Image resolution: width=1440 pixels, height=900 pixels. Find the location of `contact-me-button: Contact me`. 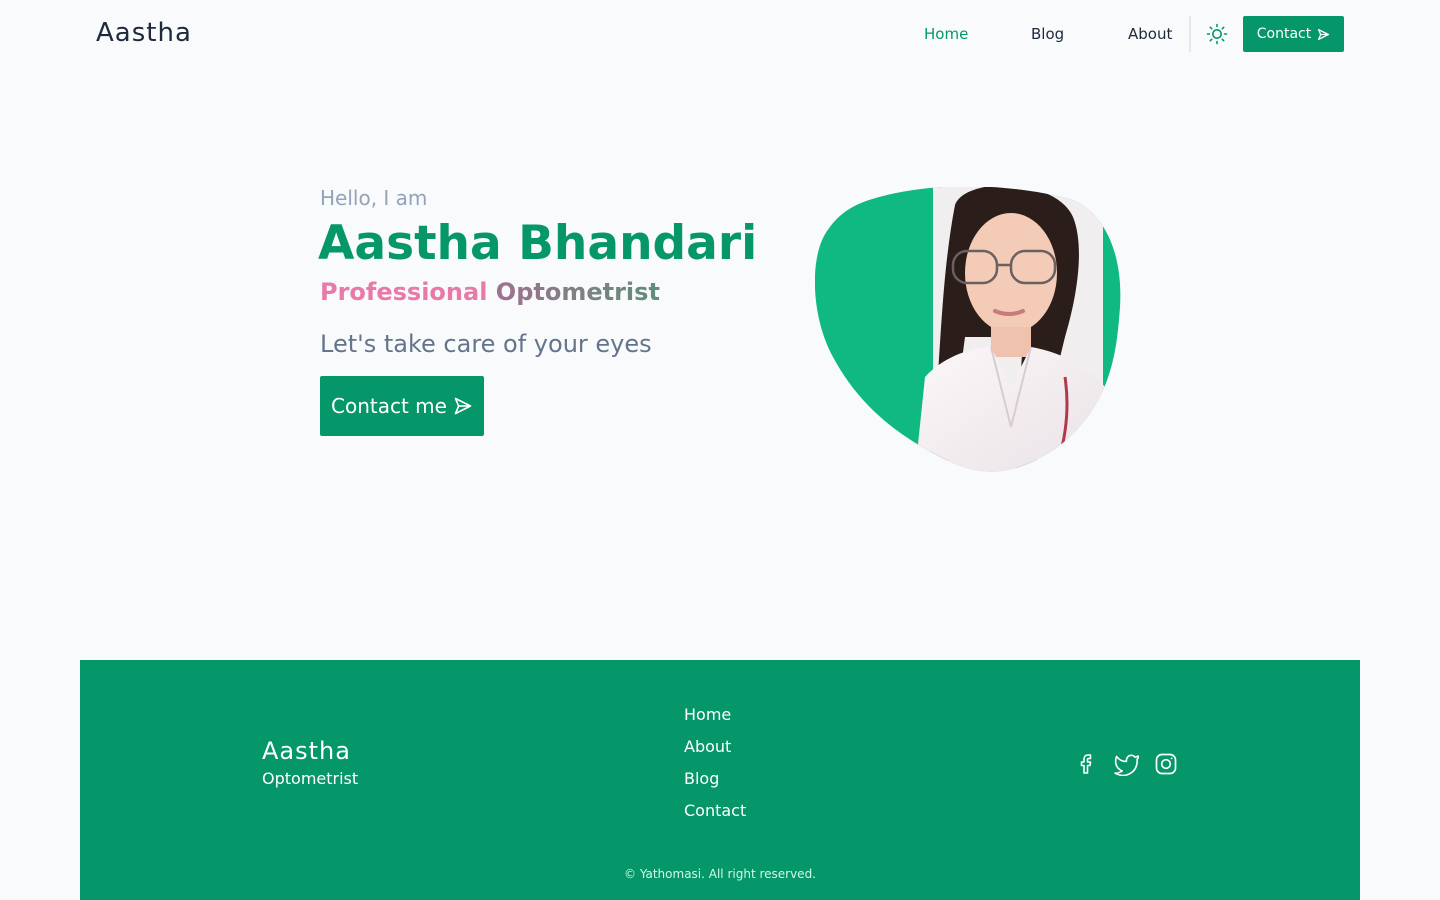

contact-me-button: Contact me is located at coordinates (402, 406).